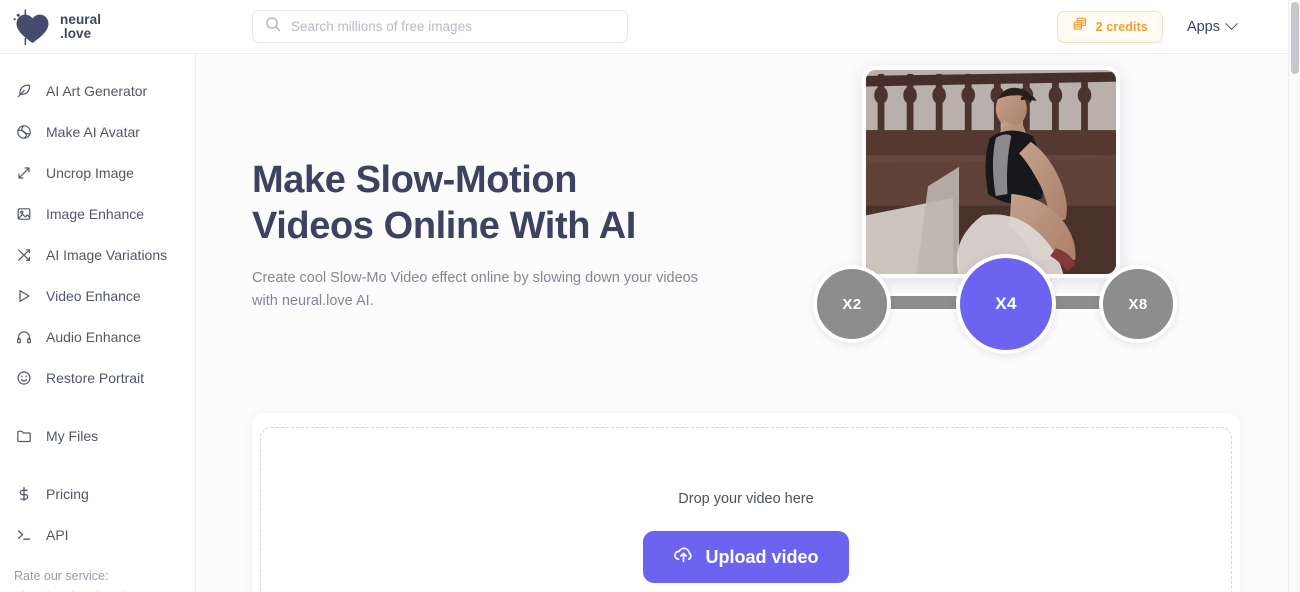 Image resolution: width=1300 pixels, height=592 pixels. What do you see at coordinates (444, 226) in the screenshot?
I see `page-title-line-2: Videos Online With AI` at bounding box center [444, 226].